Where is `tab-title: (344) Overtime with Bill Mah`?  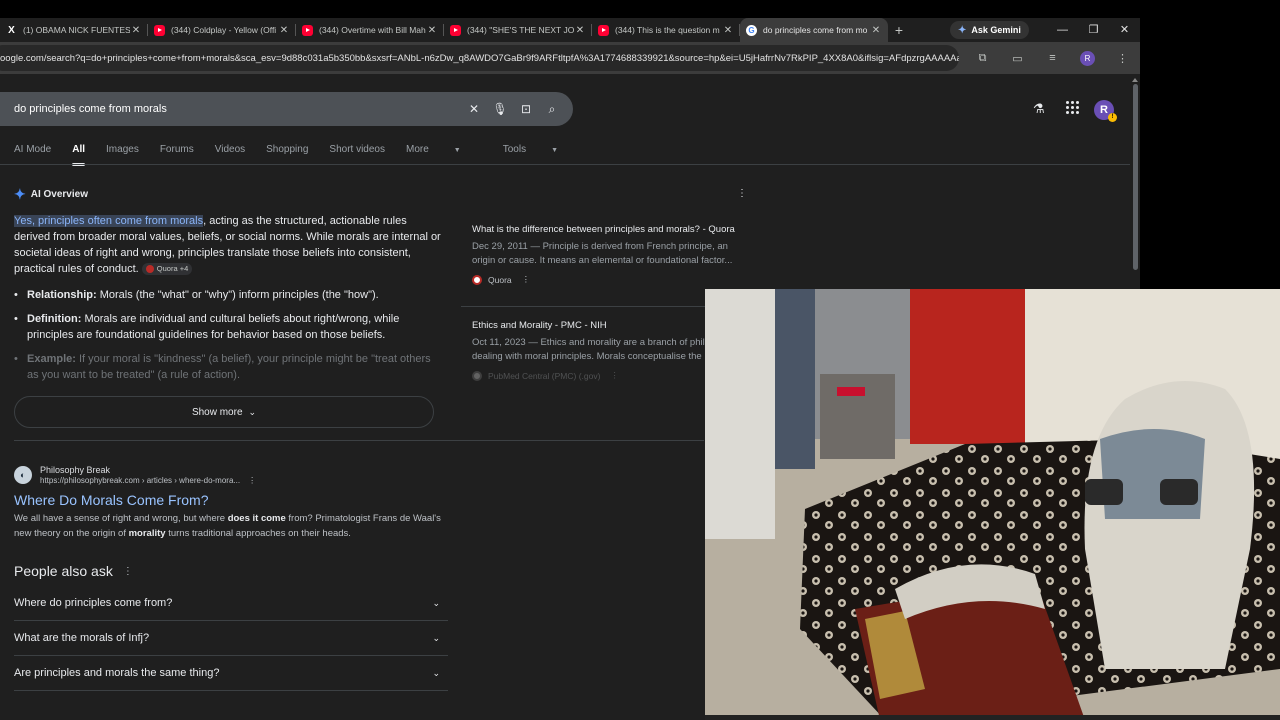
tab-title: (344) Overtime with Bill Mah is located at coordinates (372, 30).